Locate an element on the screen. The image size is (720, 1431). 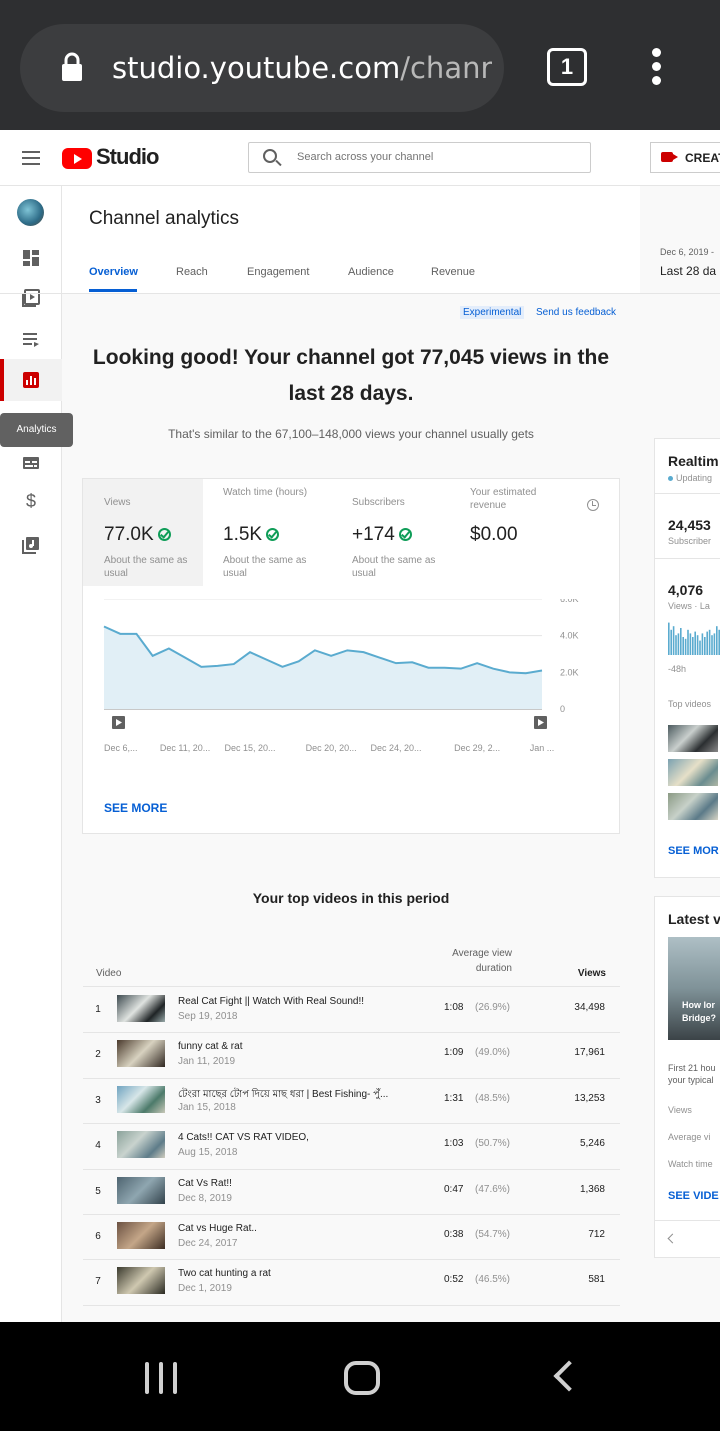
realtime-views-value: 4,076 is located at coordinates (686, 590).